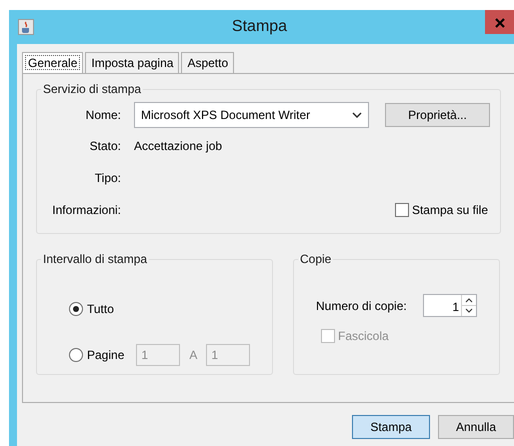 This screenshot has height=446, width=514. Describe the element at coordinates (315, 259) in the screenshot. I see `group-title: Copie` at that location.